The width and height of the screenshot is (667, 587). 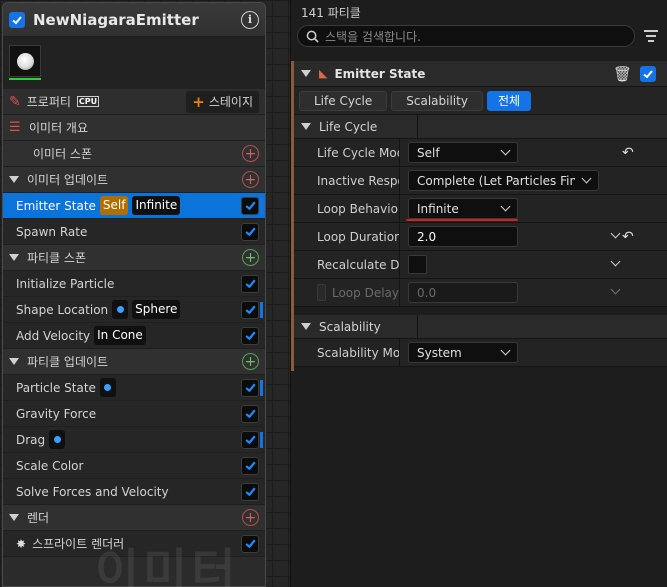 I want to click on section-emitter-spawn: 이미터 스폰 +, so click(x=134, y=154).